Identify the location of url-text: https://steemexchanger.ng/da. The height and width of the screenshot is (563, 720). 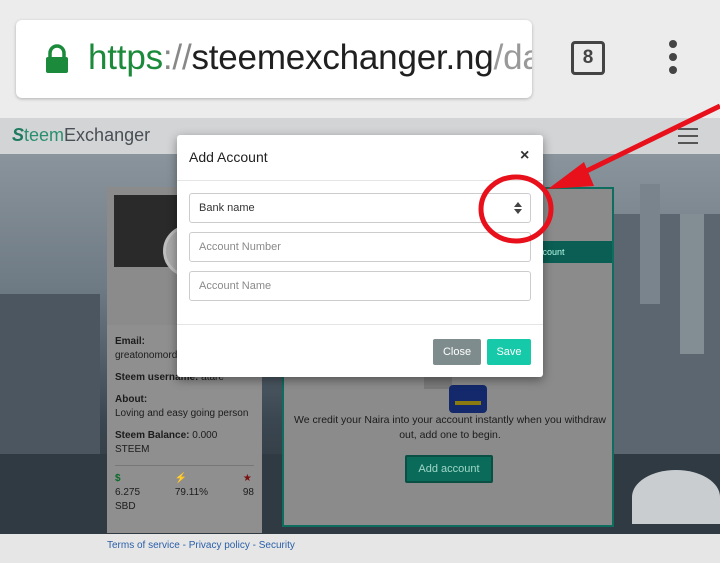
(310, 57).